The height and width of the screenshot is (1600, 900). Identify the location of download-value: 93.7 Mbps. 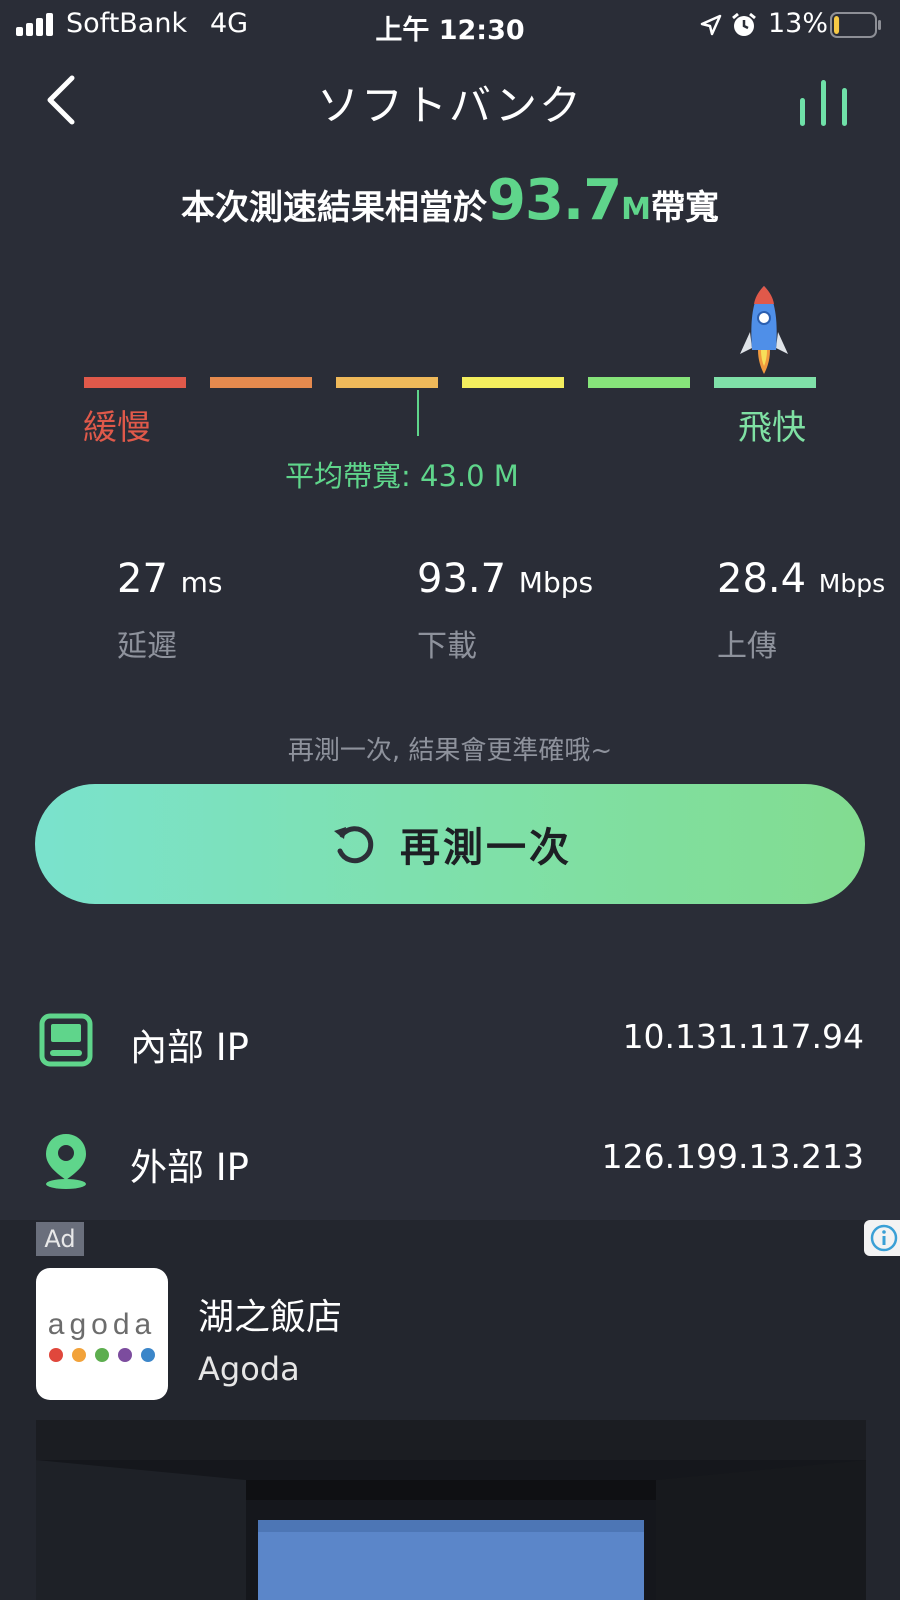
(505, 579).